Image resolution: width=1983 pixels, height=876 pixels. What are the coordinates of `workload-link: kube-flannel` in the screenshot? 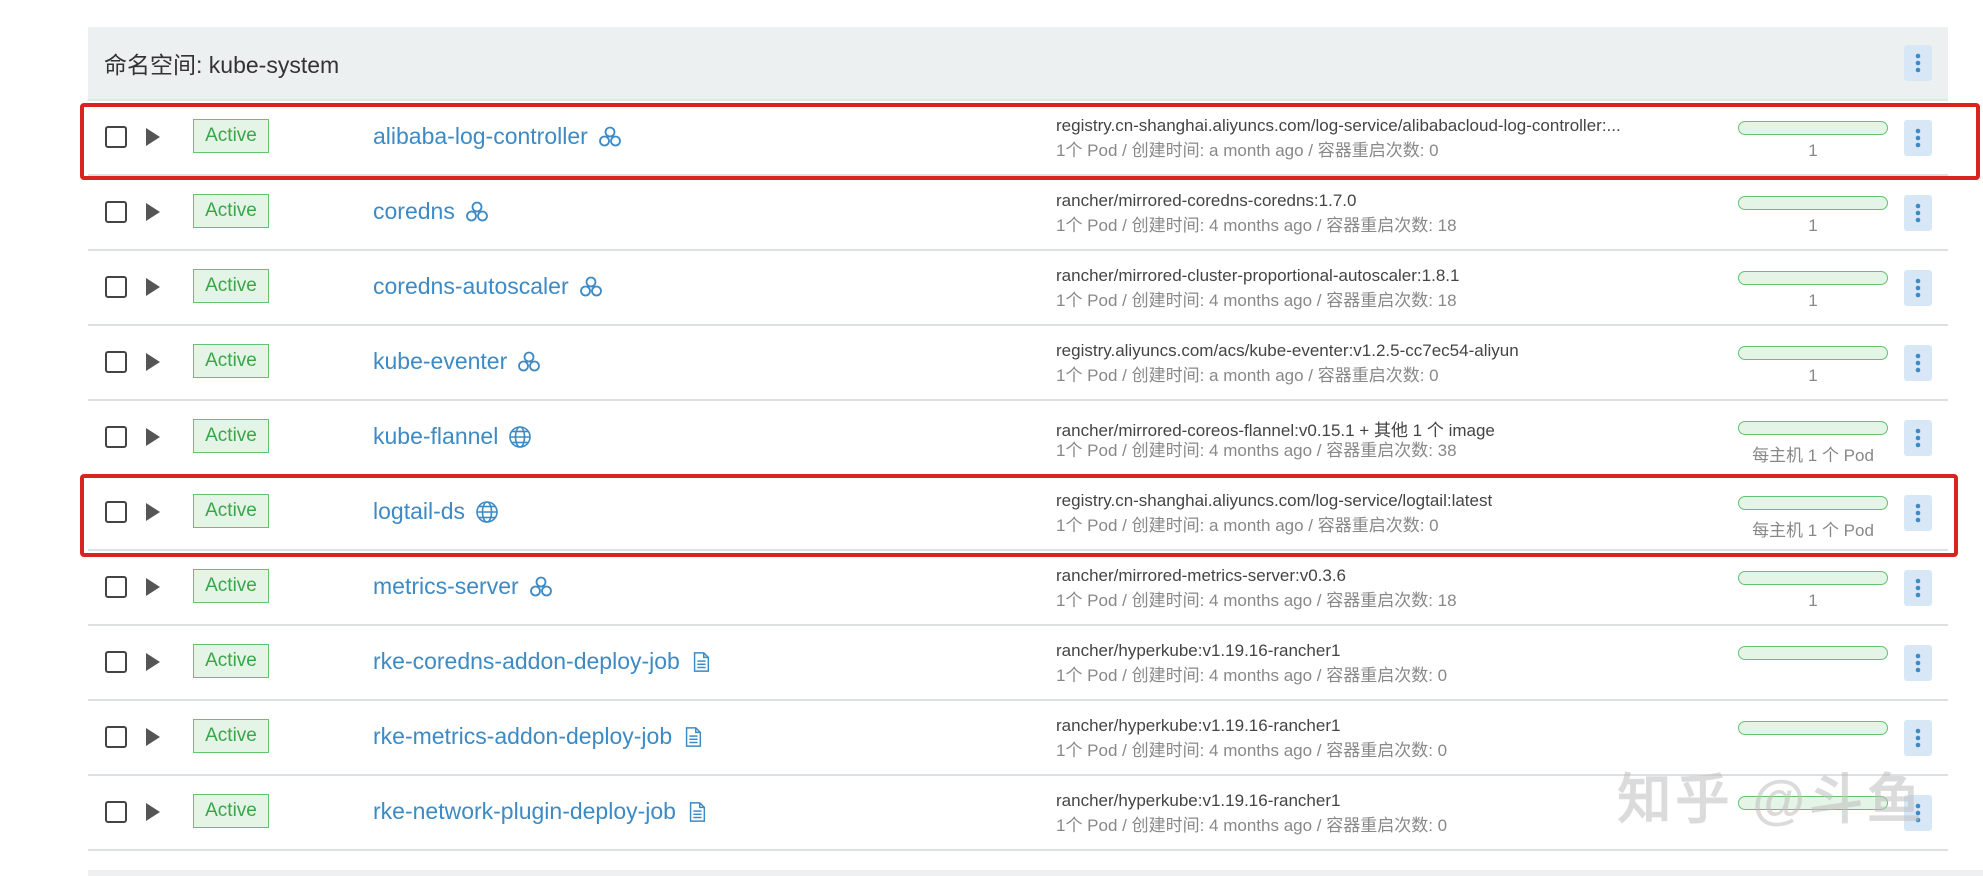 It's located at (452, 436).